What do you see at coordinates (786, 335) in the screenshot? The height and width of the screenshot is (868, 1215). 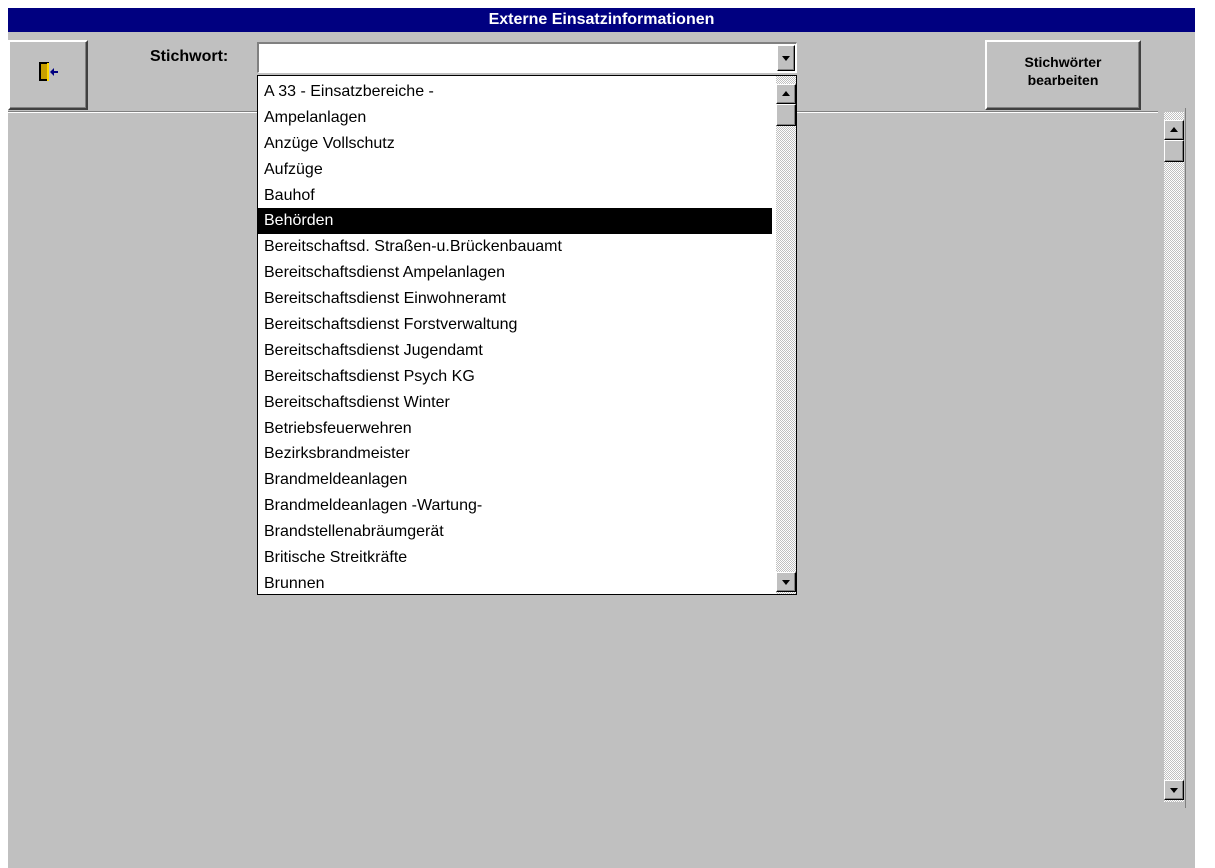 I see `dropdown-scrollbar` at bounding box center [786, 335].